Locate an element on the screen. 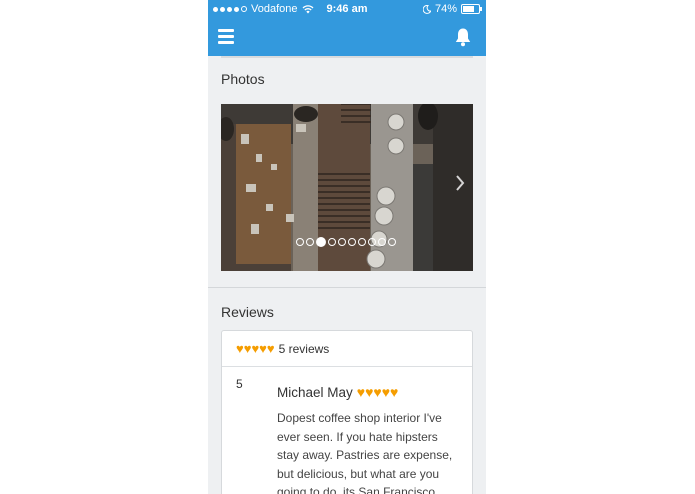 This screenshot has width=695, height=494. carousel-pager is located at coordinates (346, 242).